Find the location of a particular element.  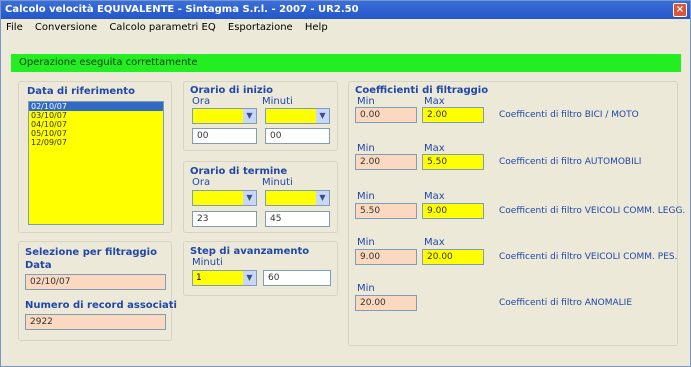

records-field: 2922 is located at coordinates (95, 322).